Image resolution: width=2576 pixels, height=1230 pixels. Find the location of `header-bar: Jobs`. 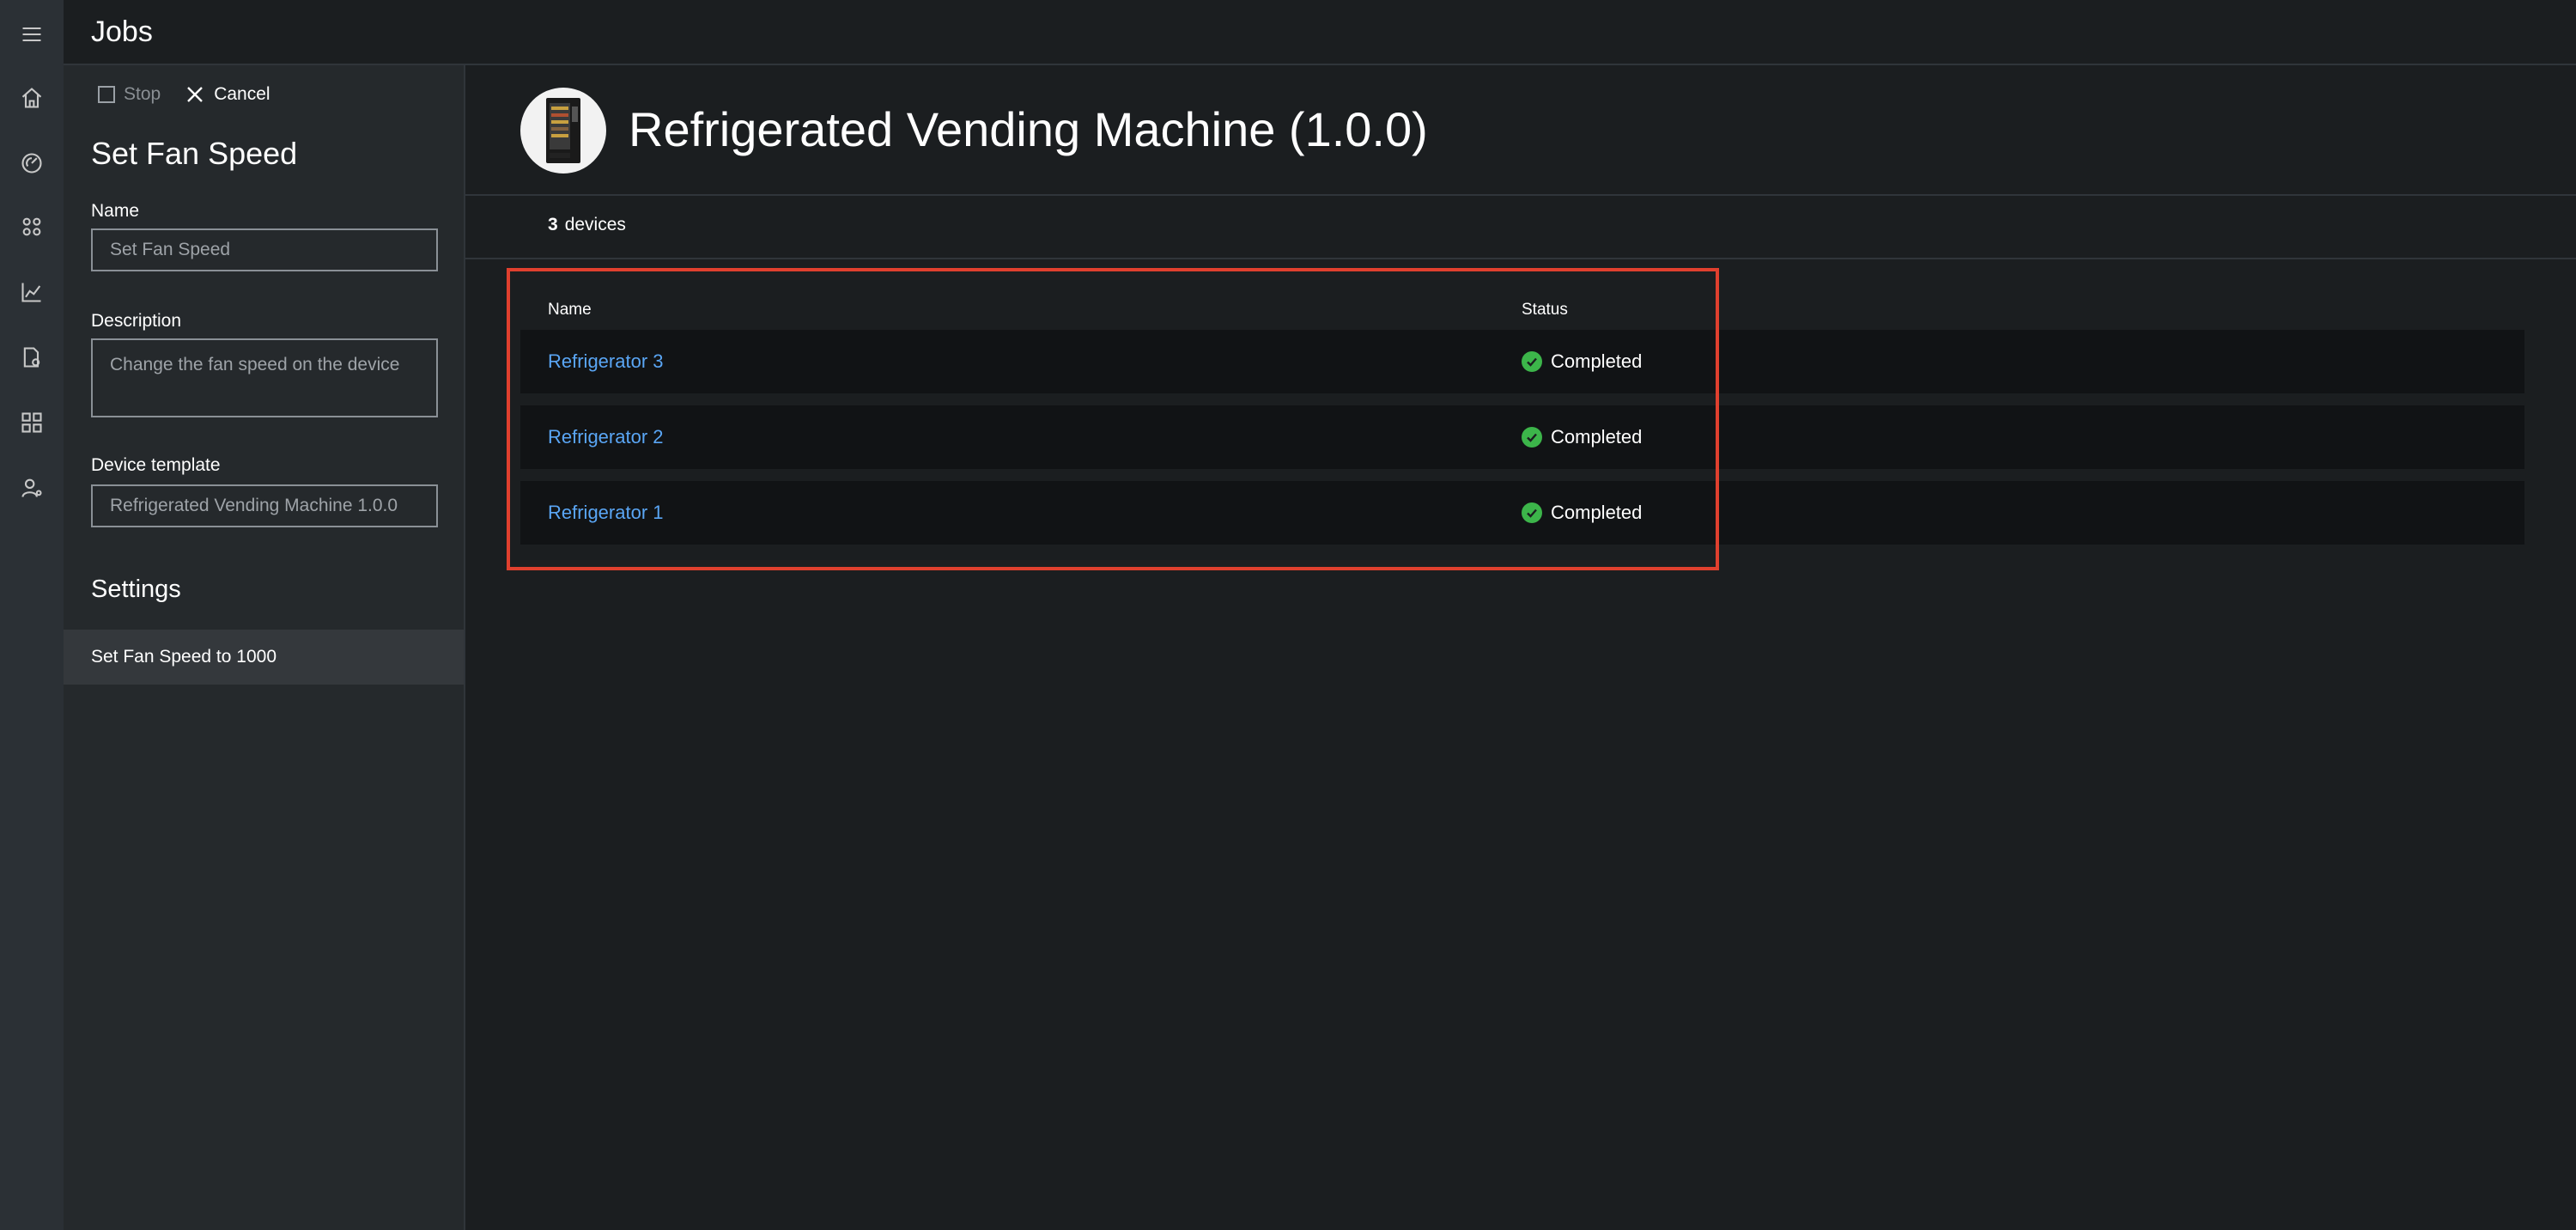

header-bar: Jobs is located at coordinates (1320, 33).